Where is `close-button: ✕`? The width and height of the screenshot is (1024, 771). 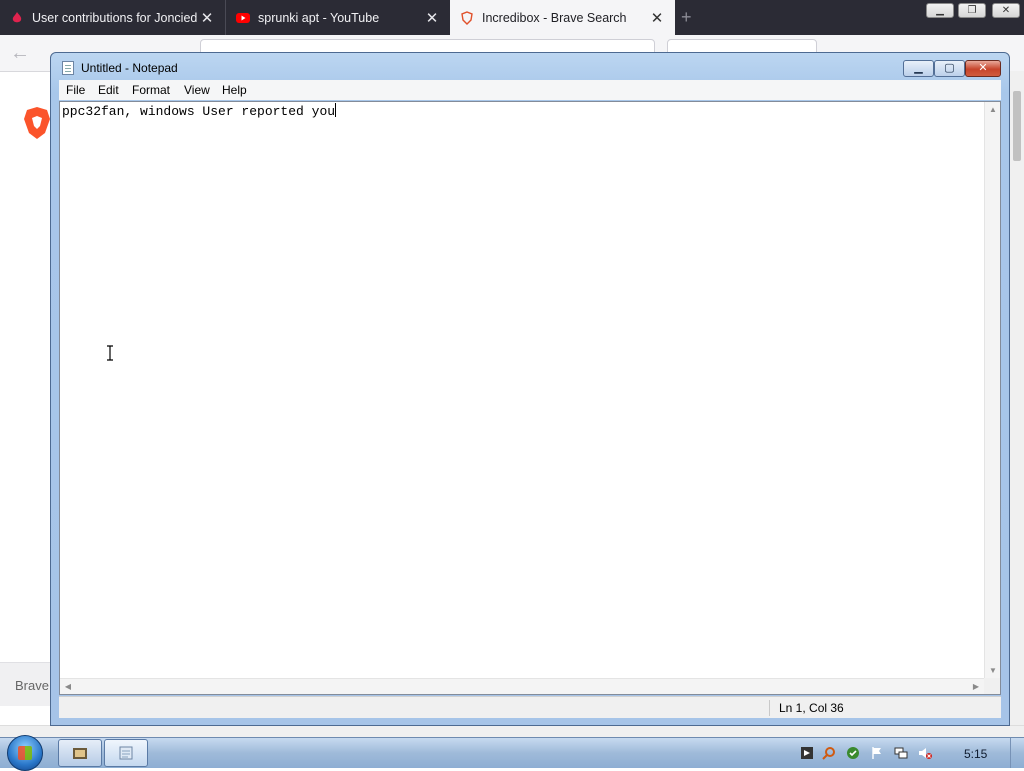 close-button: ✕ is located at coordinates (983, 68).